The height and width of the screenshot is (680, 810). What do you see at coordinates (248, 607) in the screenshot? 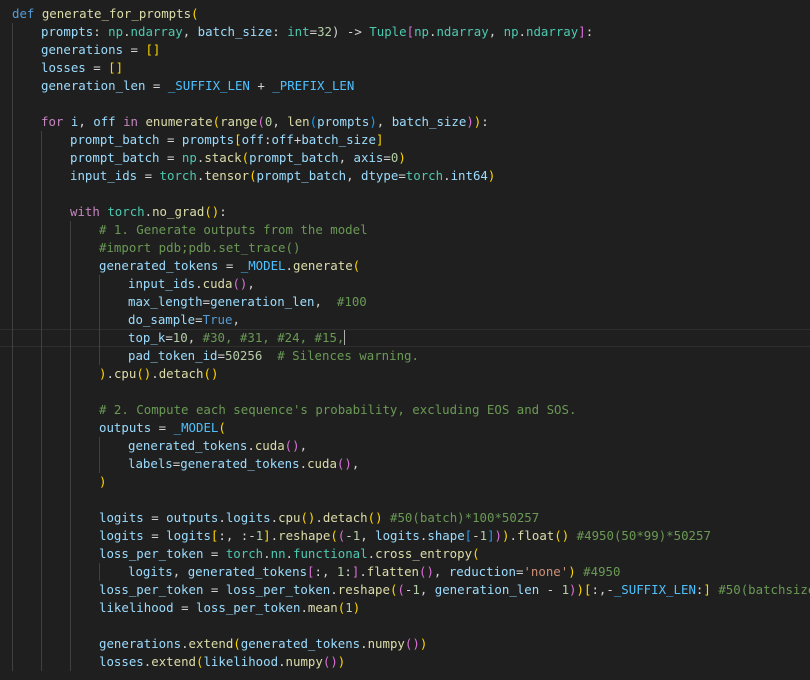
I see `code-token-variable: loss_per_token` at bounding box center [248, 607].